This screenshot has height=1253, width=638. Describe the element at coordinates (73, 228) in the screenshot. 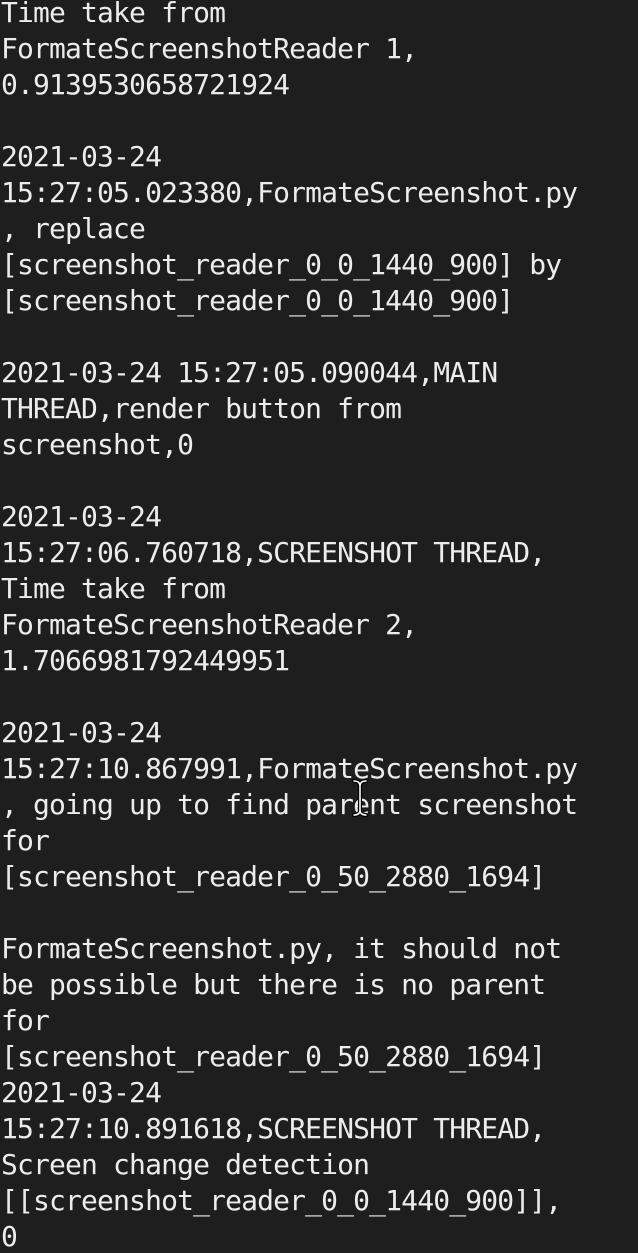

I see `terminal-line: , replace` at that location.